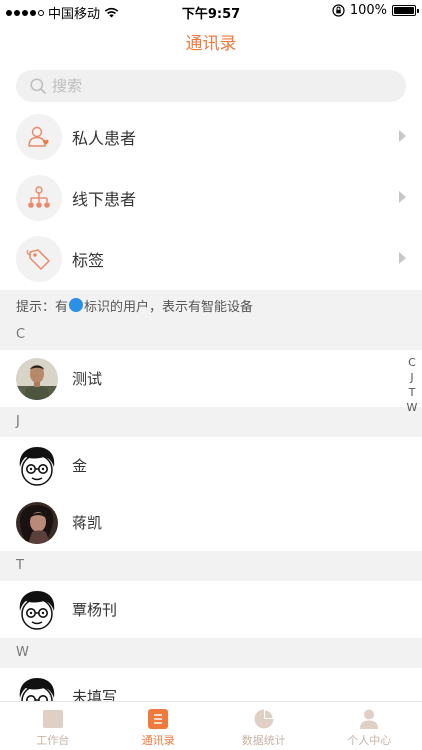 This screenshot has width=422, height=750. What do you see at coordinates (169, 307) in the screenshot?
I see `hint-suffix: 标识的用户，表示有智能设备` at bounding box center [169, 307].